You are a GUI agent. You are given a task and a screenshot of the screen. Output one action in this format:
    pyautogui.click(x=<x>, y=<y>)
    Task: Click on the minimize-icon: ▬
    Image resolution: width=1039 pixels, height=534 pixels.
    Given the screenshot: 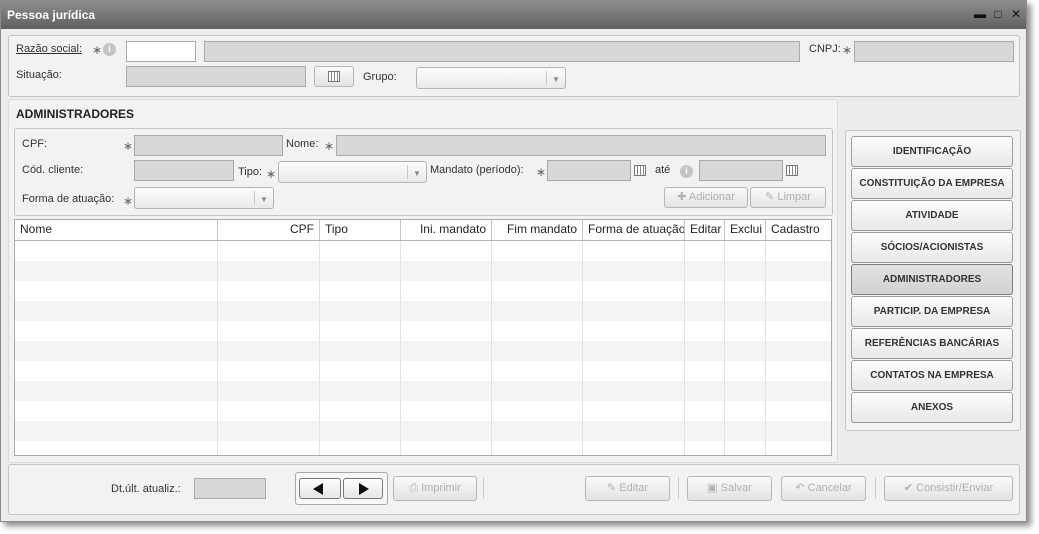 What is the action you would take?
    pyautogui.click(x=980, y=14)
    